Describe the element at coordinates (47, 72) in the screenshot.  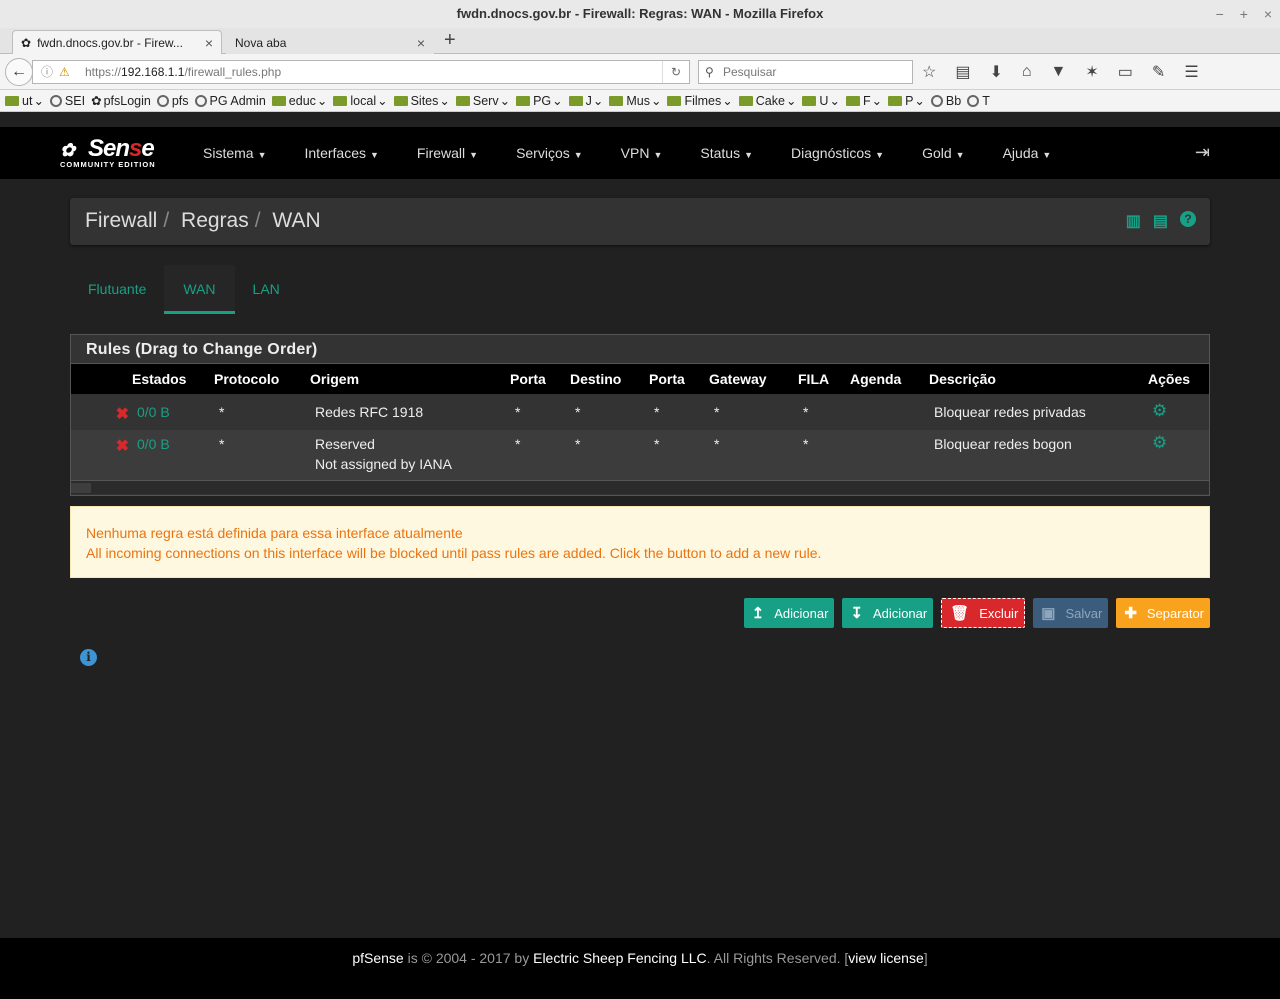
I see `info-icon: ⓘ` at that location.